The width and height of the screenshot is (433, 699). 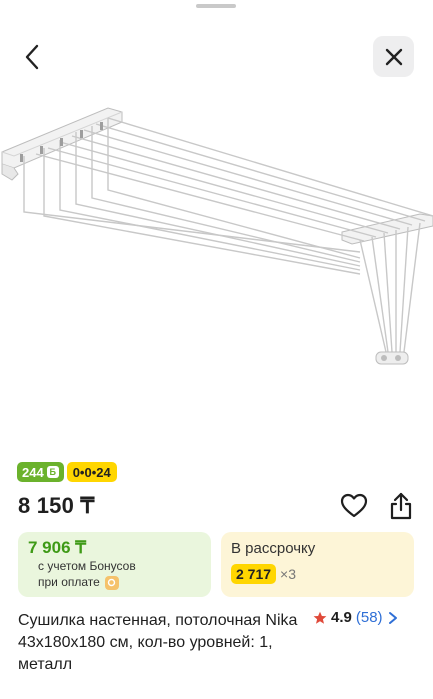 I want to click on bonus-price-card: 7 906 ₸ с учетом Бонусов при оплате, so click(x=114, y=564).